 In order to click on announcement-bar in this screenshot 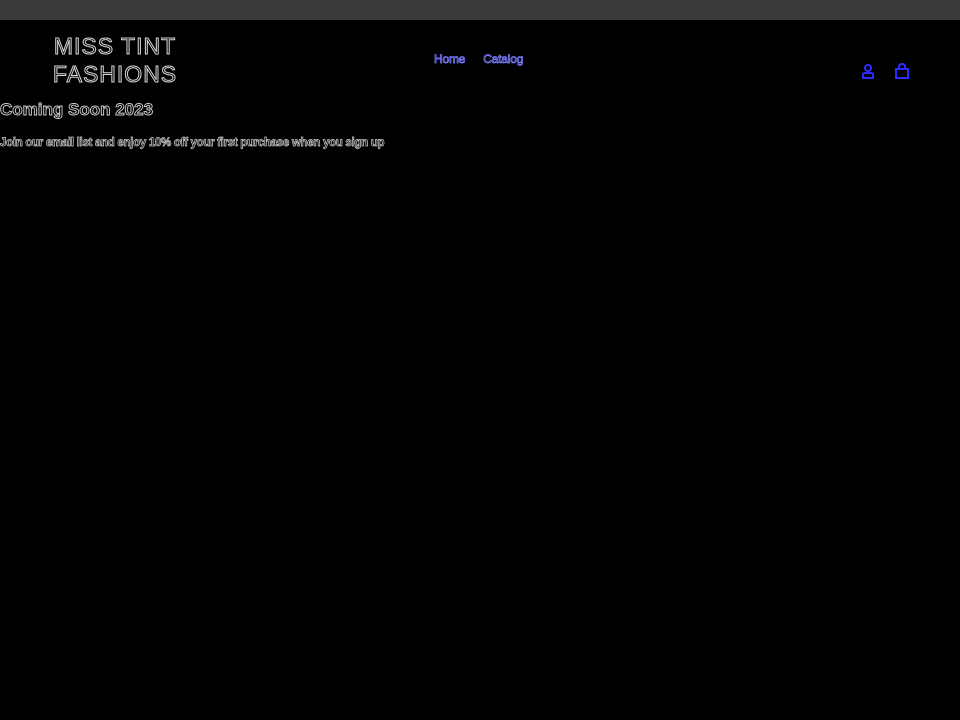, I will do `click(480, 10)`.